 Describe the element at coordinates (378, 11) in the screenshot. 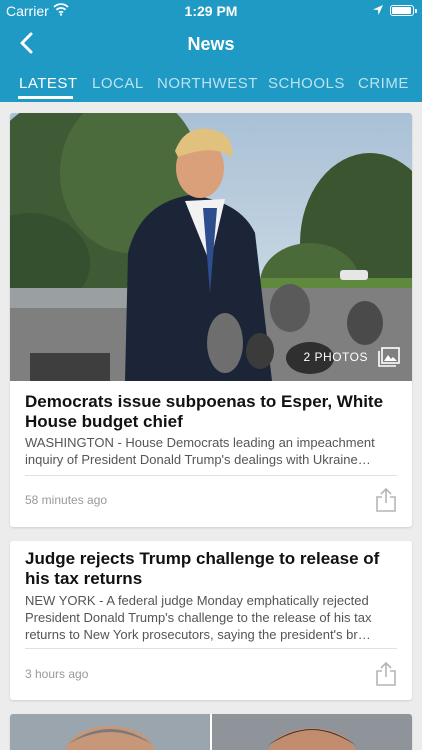

I see `location-arrow-icon` at that location.